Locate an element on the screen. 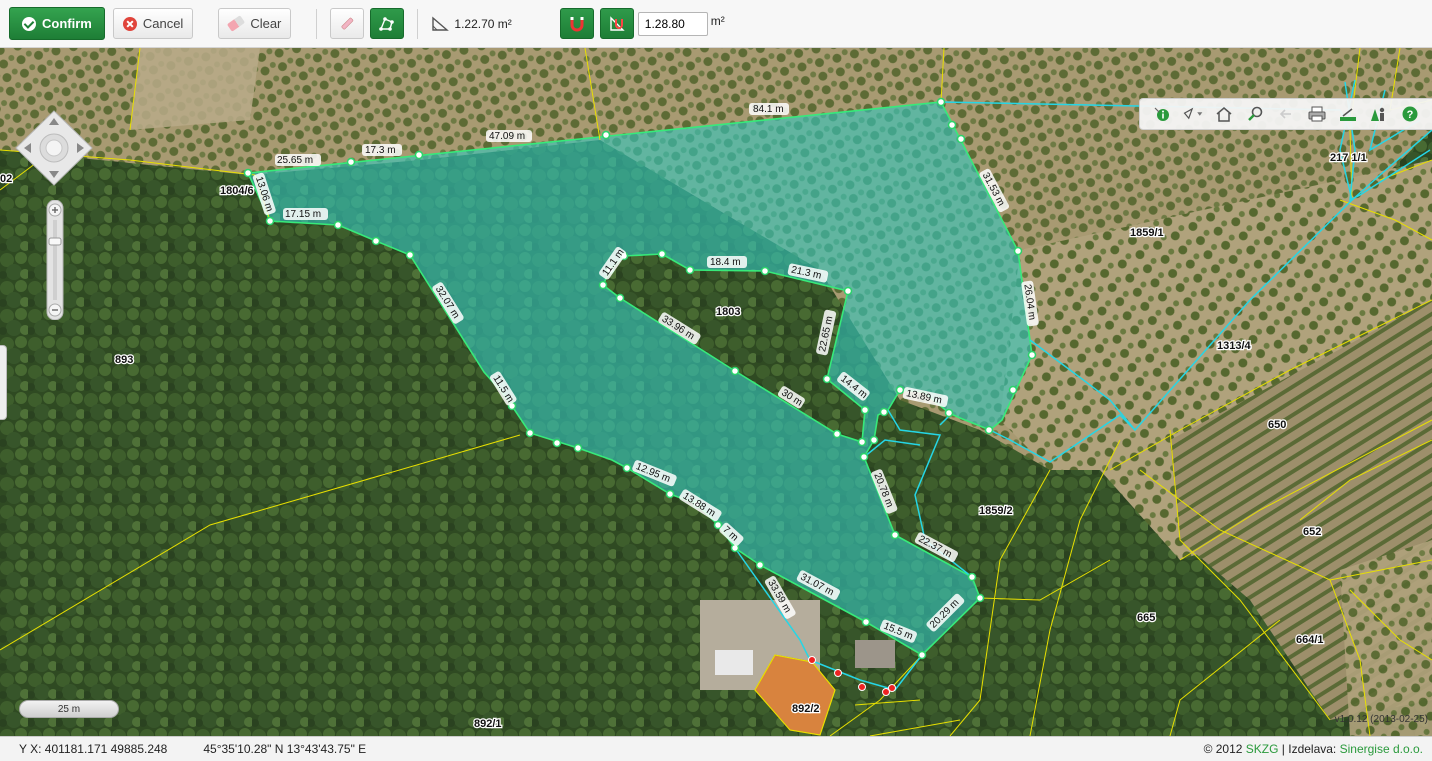  info-tool is located at coordinates (1162, 114).